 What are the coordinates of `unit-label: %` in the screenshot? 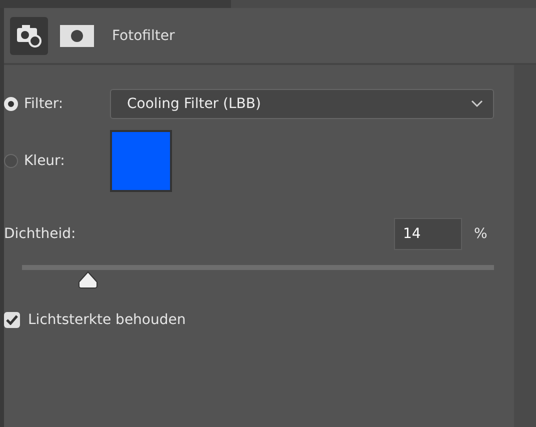 It's located at (481, 234).